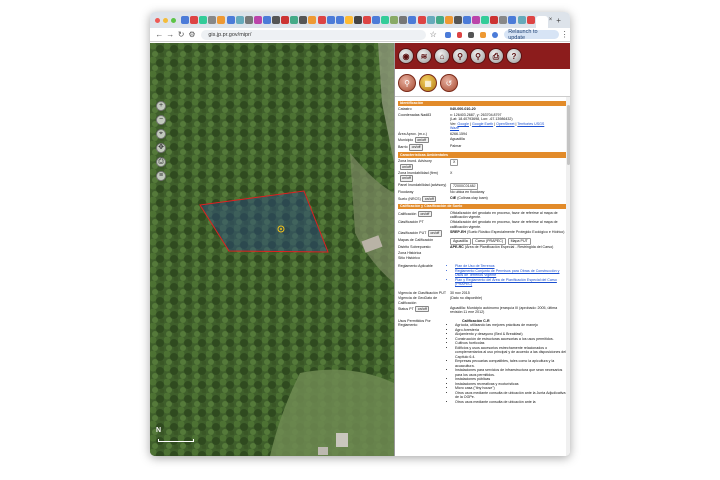  What do you see at coordinates (463, 124) in the screenshot?
I see `google-link: Google` at bounding box center [463, 124].